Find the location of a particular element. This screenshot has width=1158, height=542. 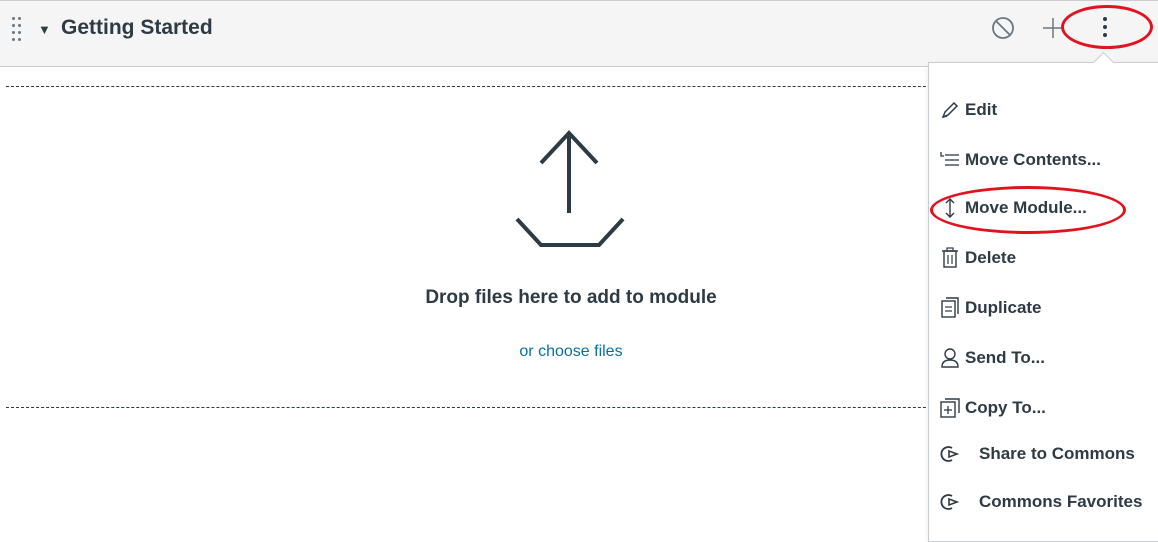

menu-item-edit: Edit is located at coordinates (968, 110).